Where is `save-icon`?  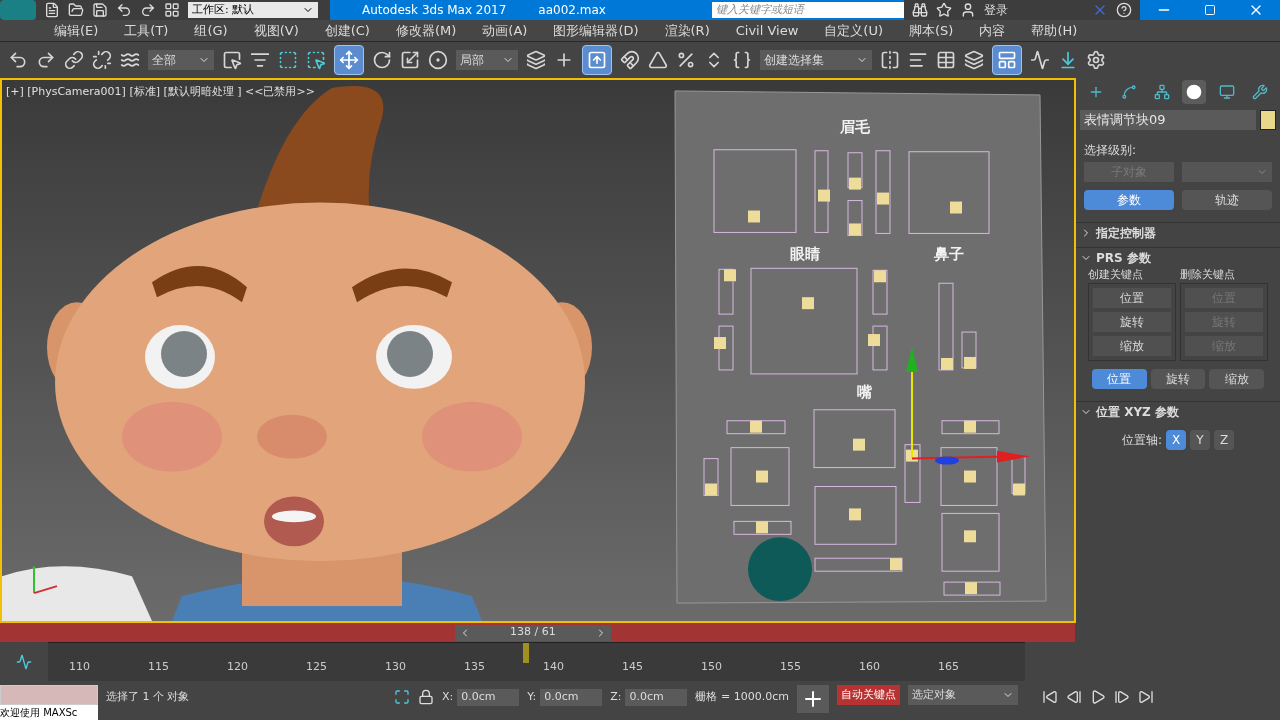 save-icon is located at coordinates (100, 10).